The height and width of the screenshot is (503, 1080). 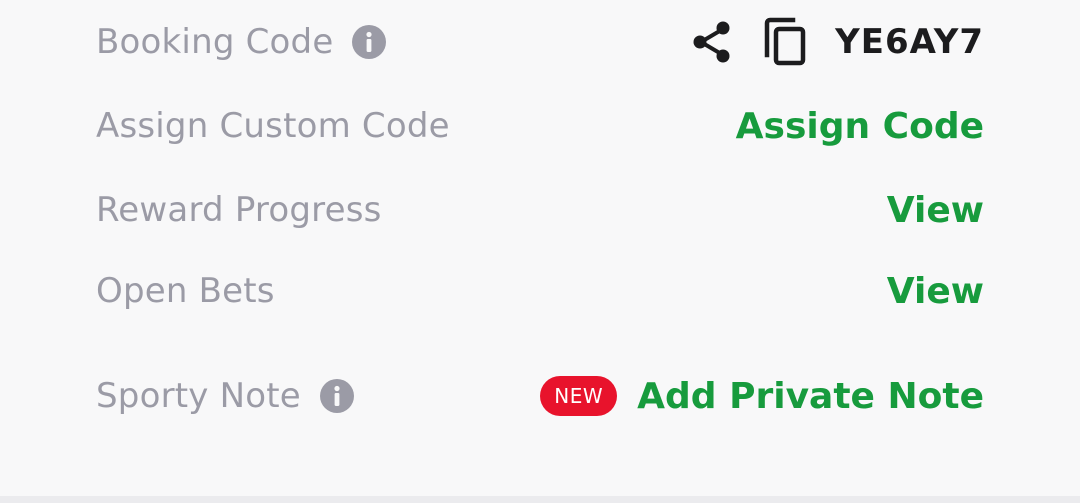 I want to click on open-bets-left: Open Bets, so click(x=185, y=291).